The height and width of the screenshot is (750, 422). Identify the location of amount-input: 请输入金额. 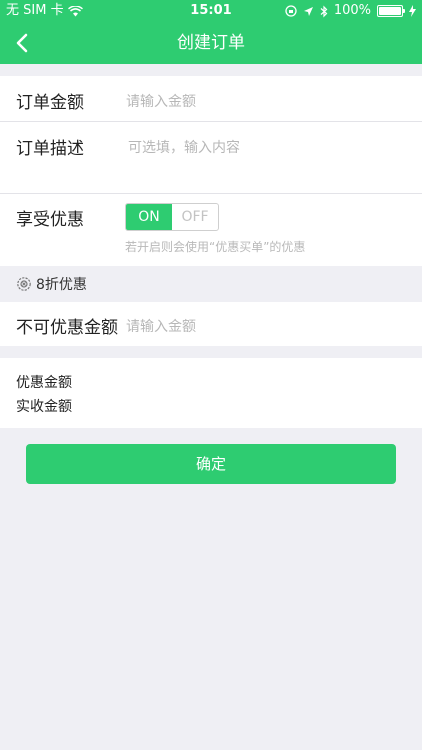
(266, 101).